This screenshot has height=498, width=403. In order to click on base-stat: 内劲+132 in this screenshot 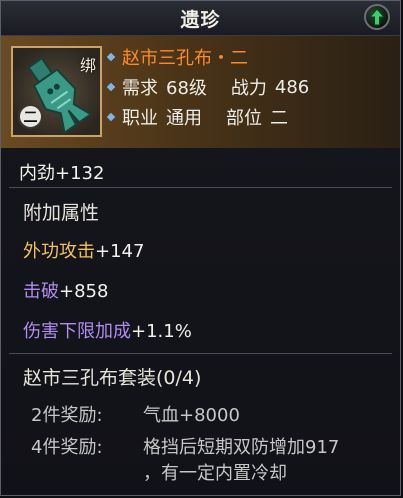, I will do `click(61, 172)`.